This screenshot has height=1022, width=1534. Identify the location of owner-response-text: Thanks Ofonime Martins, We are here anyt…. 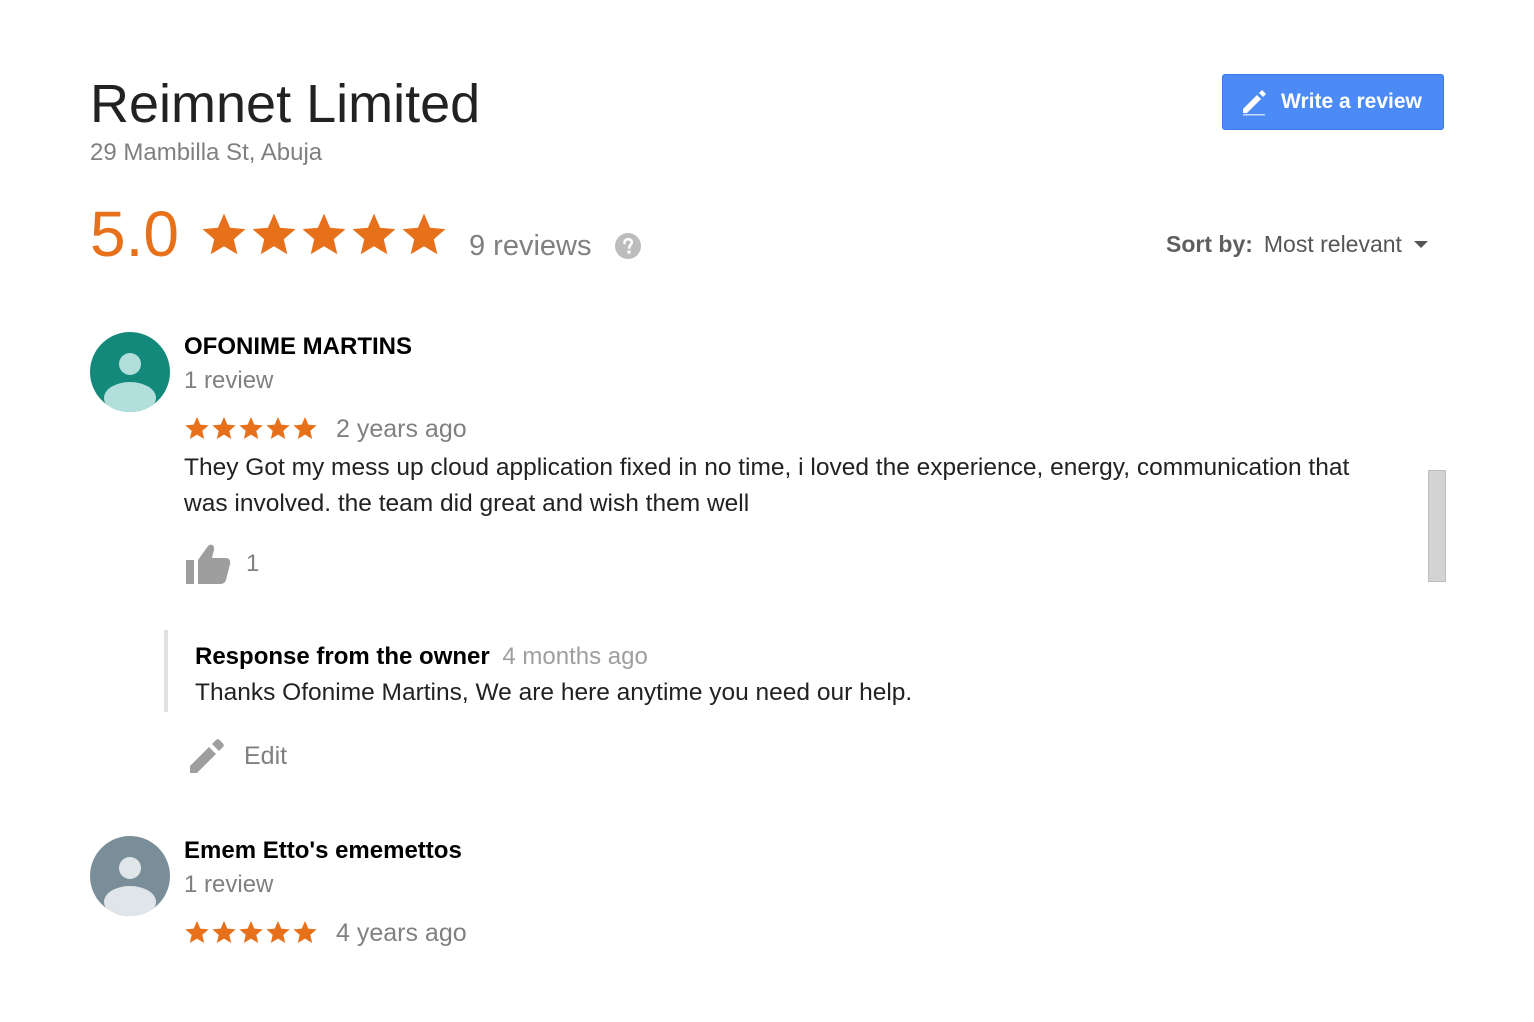
(554, 692).